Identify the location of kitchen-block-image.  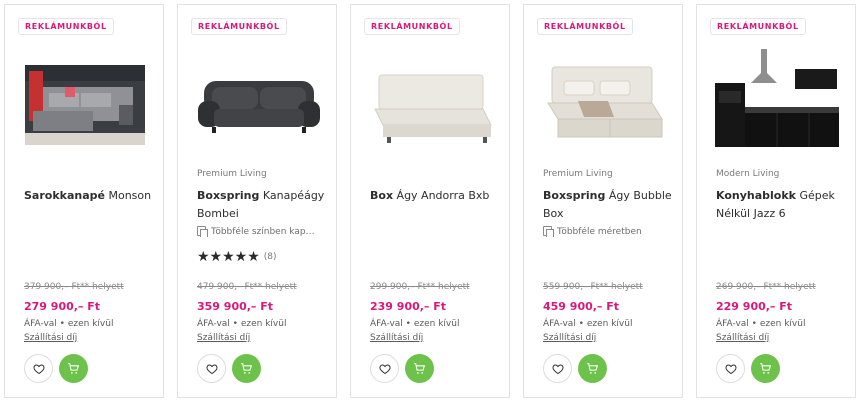
(777, 97).